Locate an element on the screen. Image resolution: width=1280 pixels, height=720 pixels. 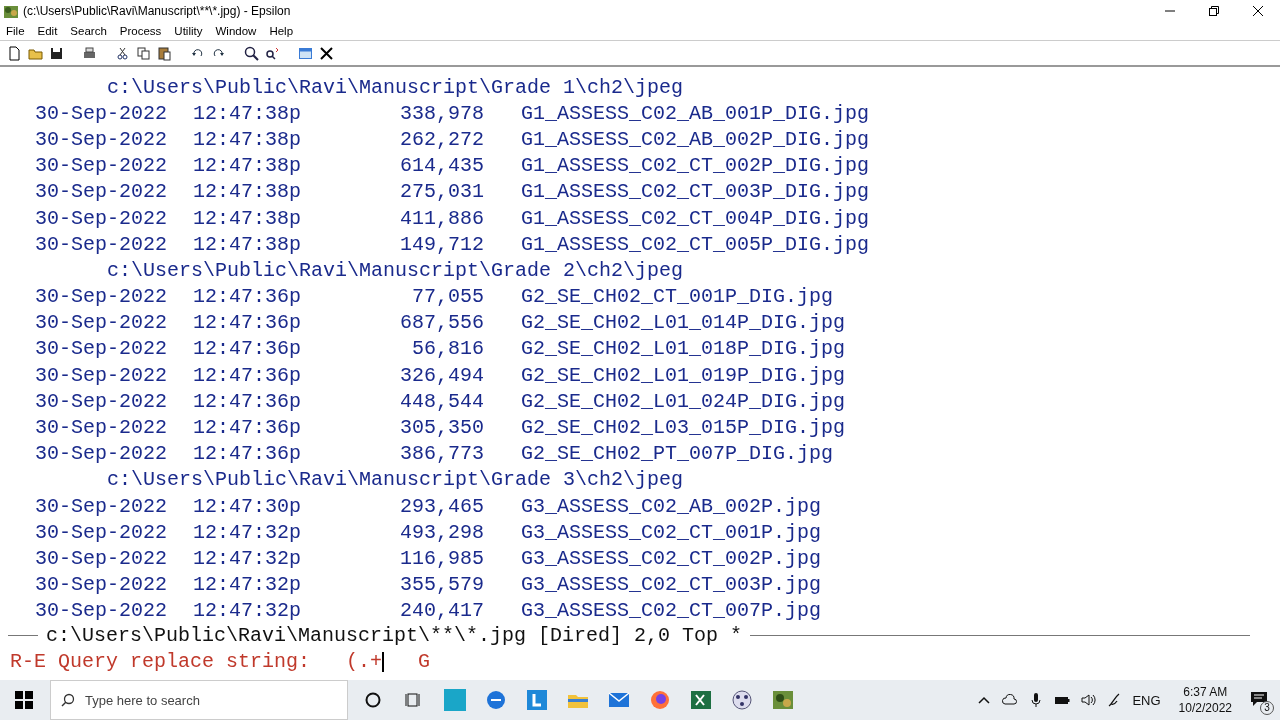
file-name: G3_ASSESS_C02_CT_002P.jpg is located at coordinates (671, 558).